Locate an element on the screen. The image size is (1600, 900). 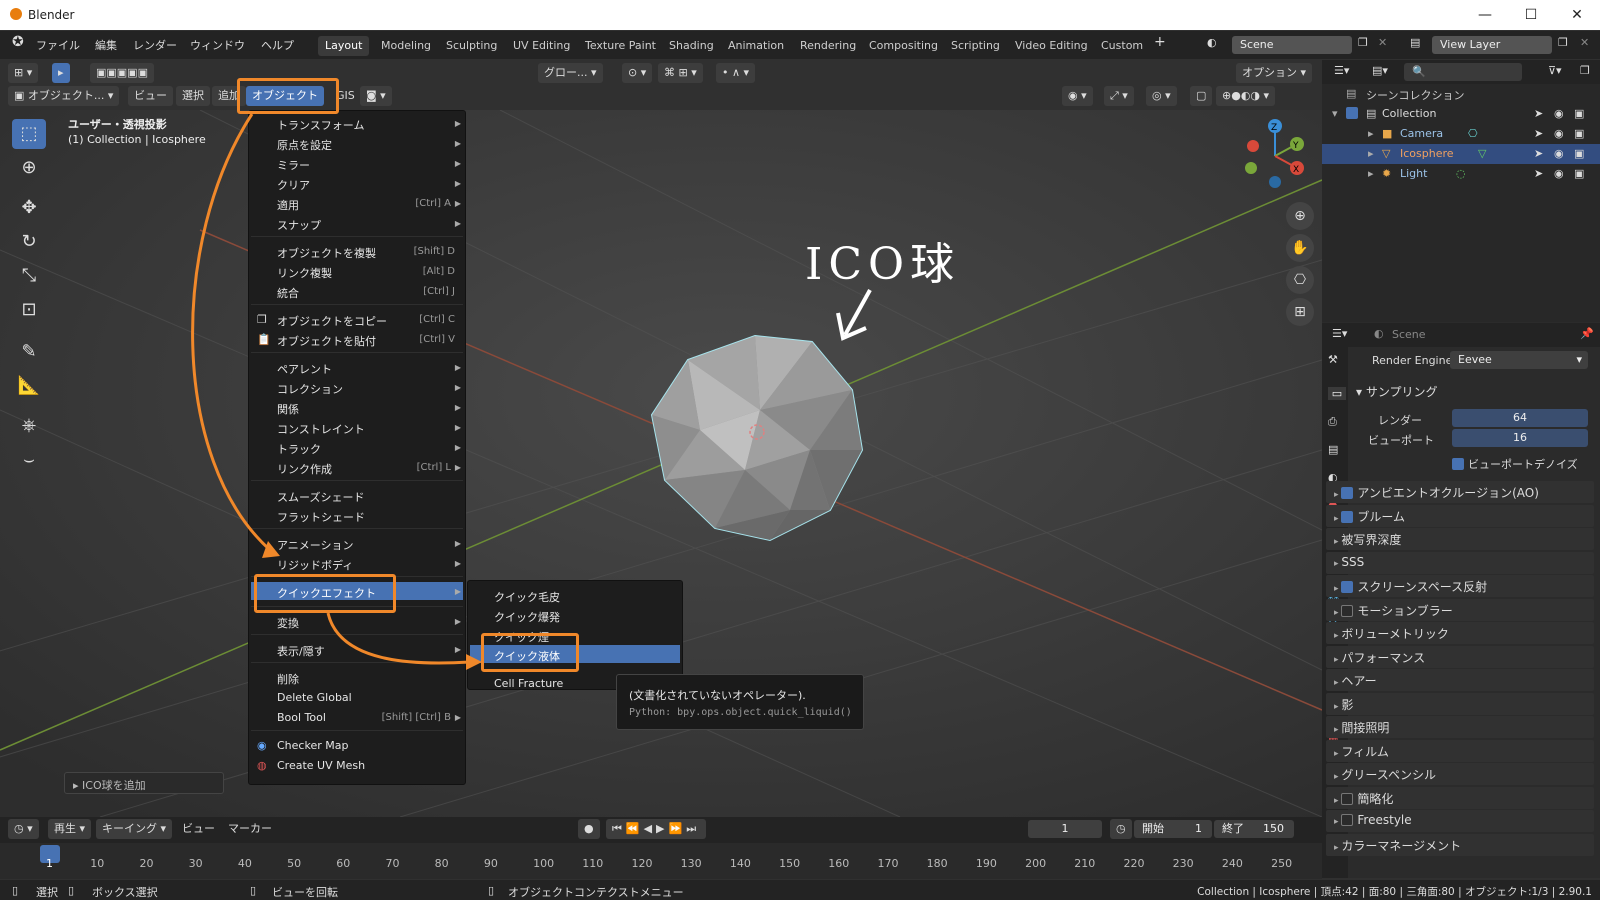
minimize-button: — is located at coordinates (1485, 15).